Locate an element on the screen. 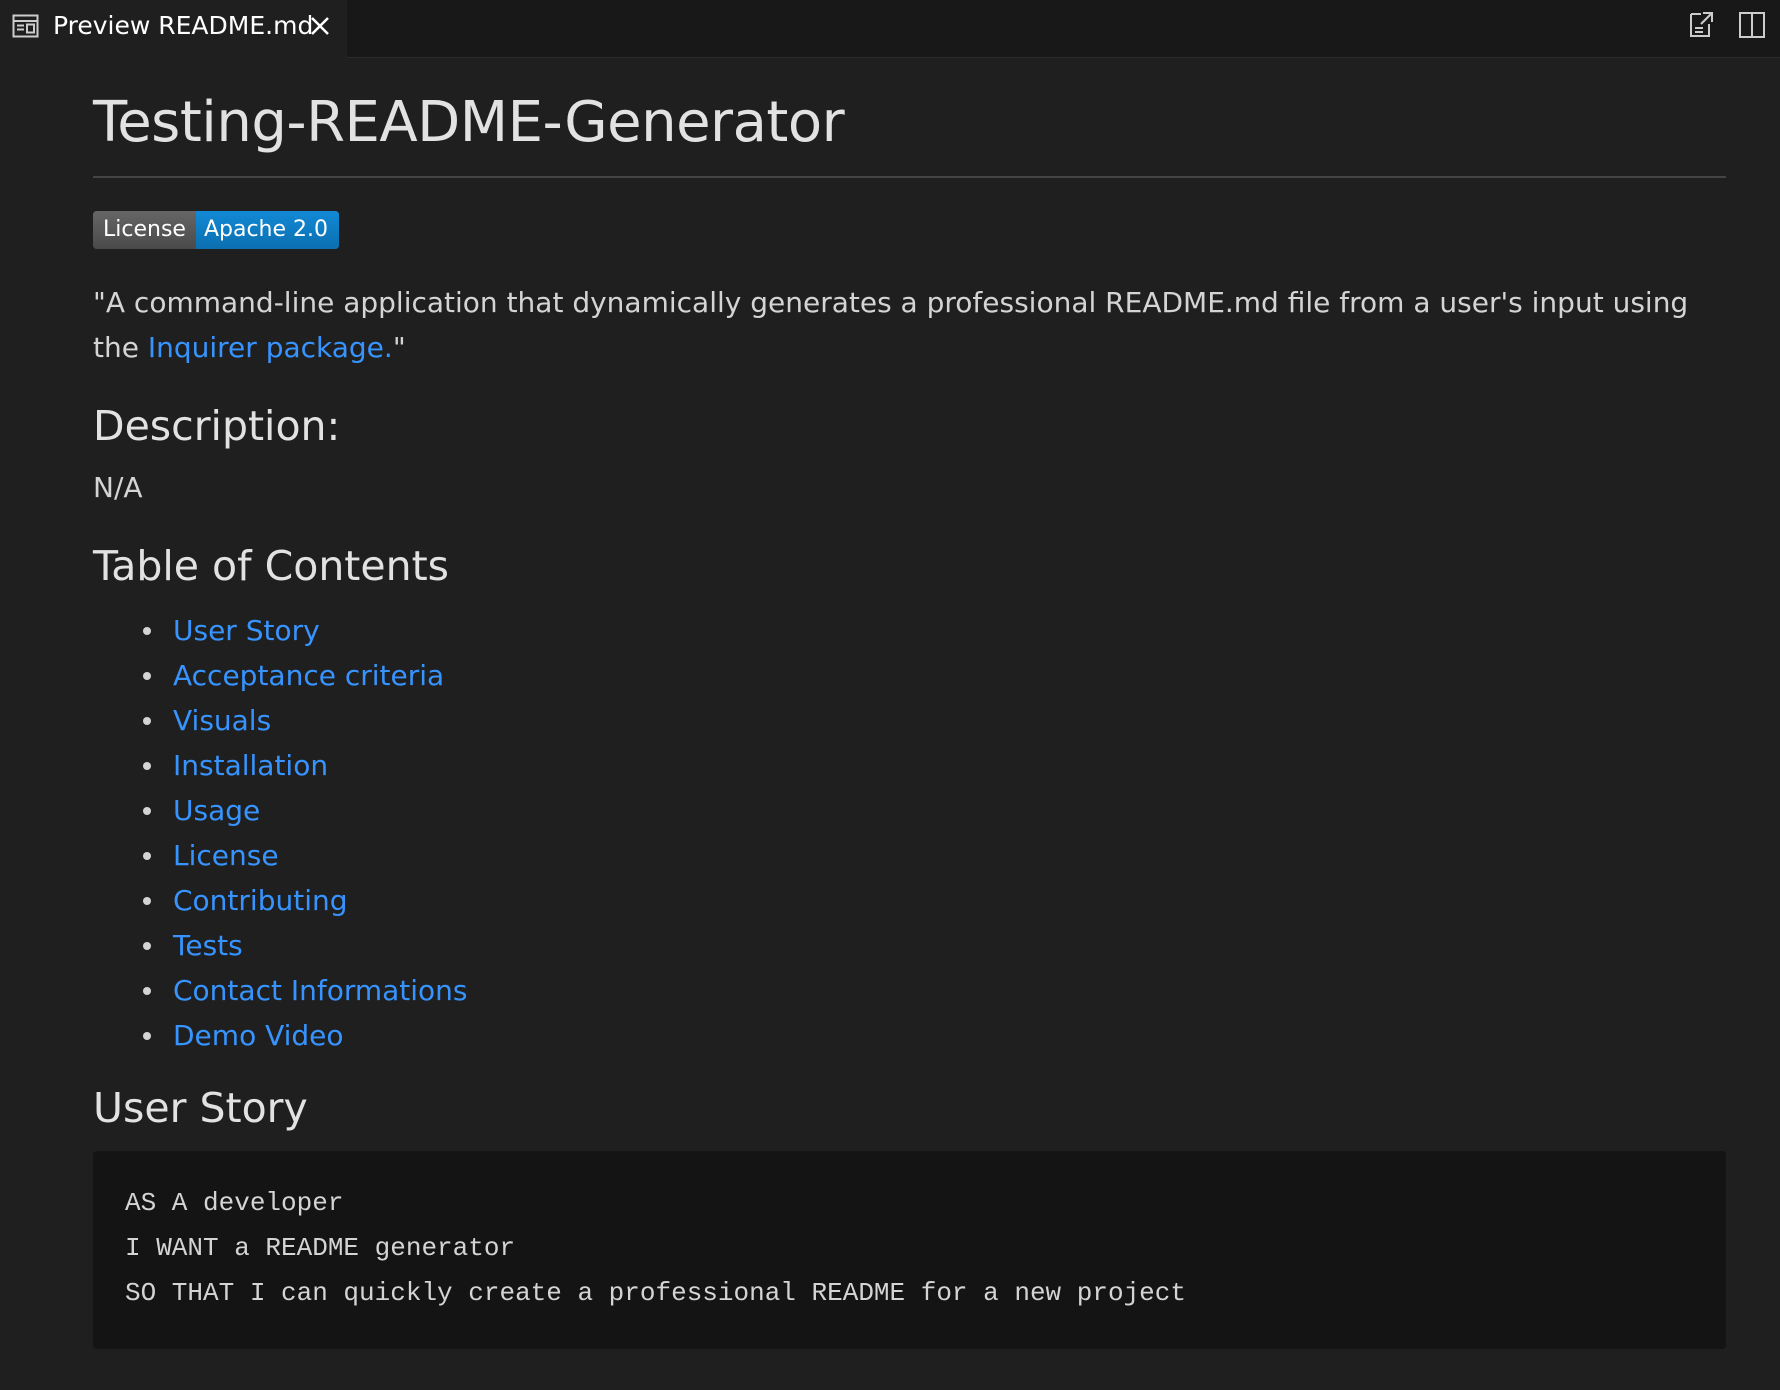 The width and height of the screenshot is (1780, 1390). toc-link-acceptance-criteria: Acceptance criteria is located at coordinates (308, 675).